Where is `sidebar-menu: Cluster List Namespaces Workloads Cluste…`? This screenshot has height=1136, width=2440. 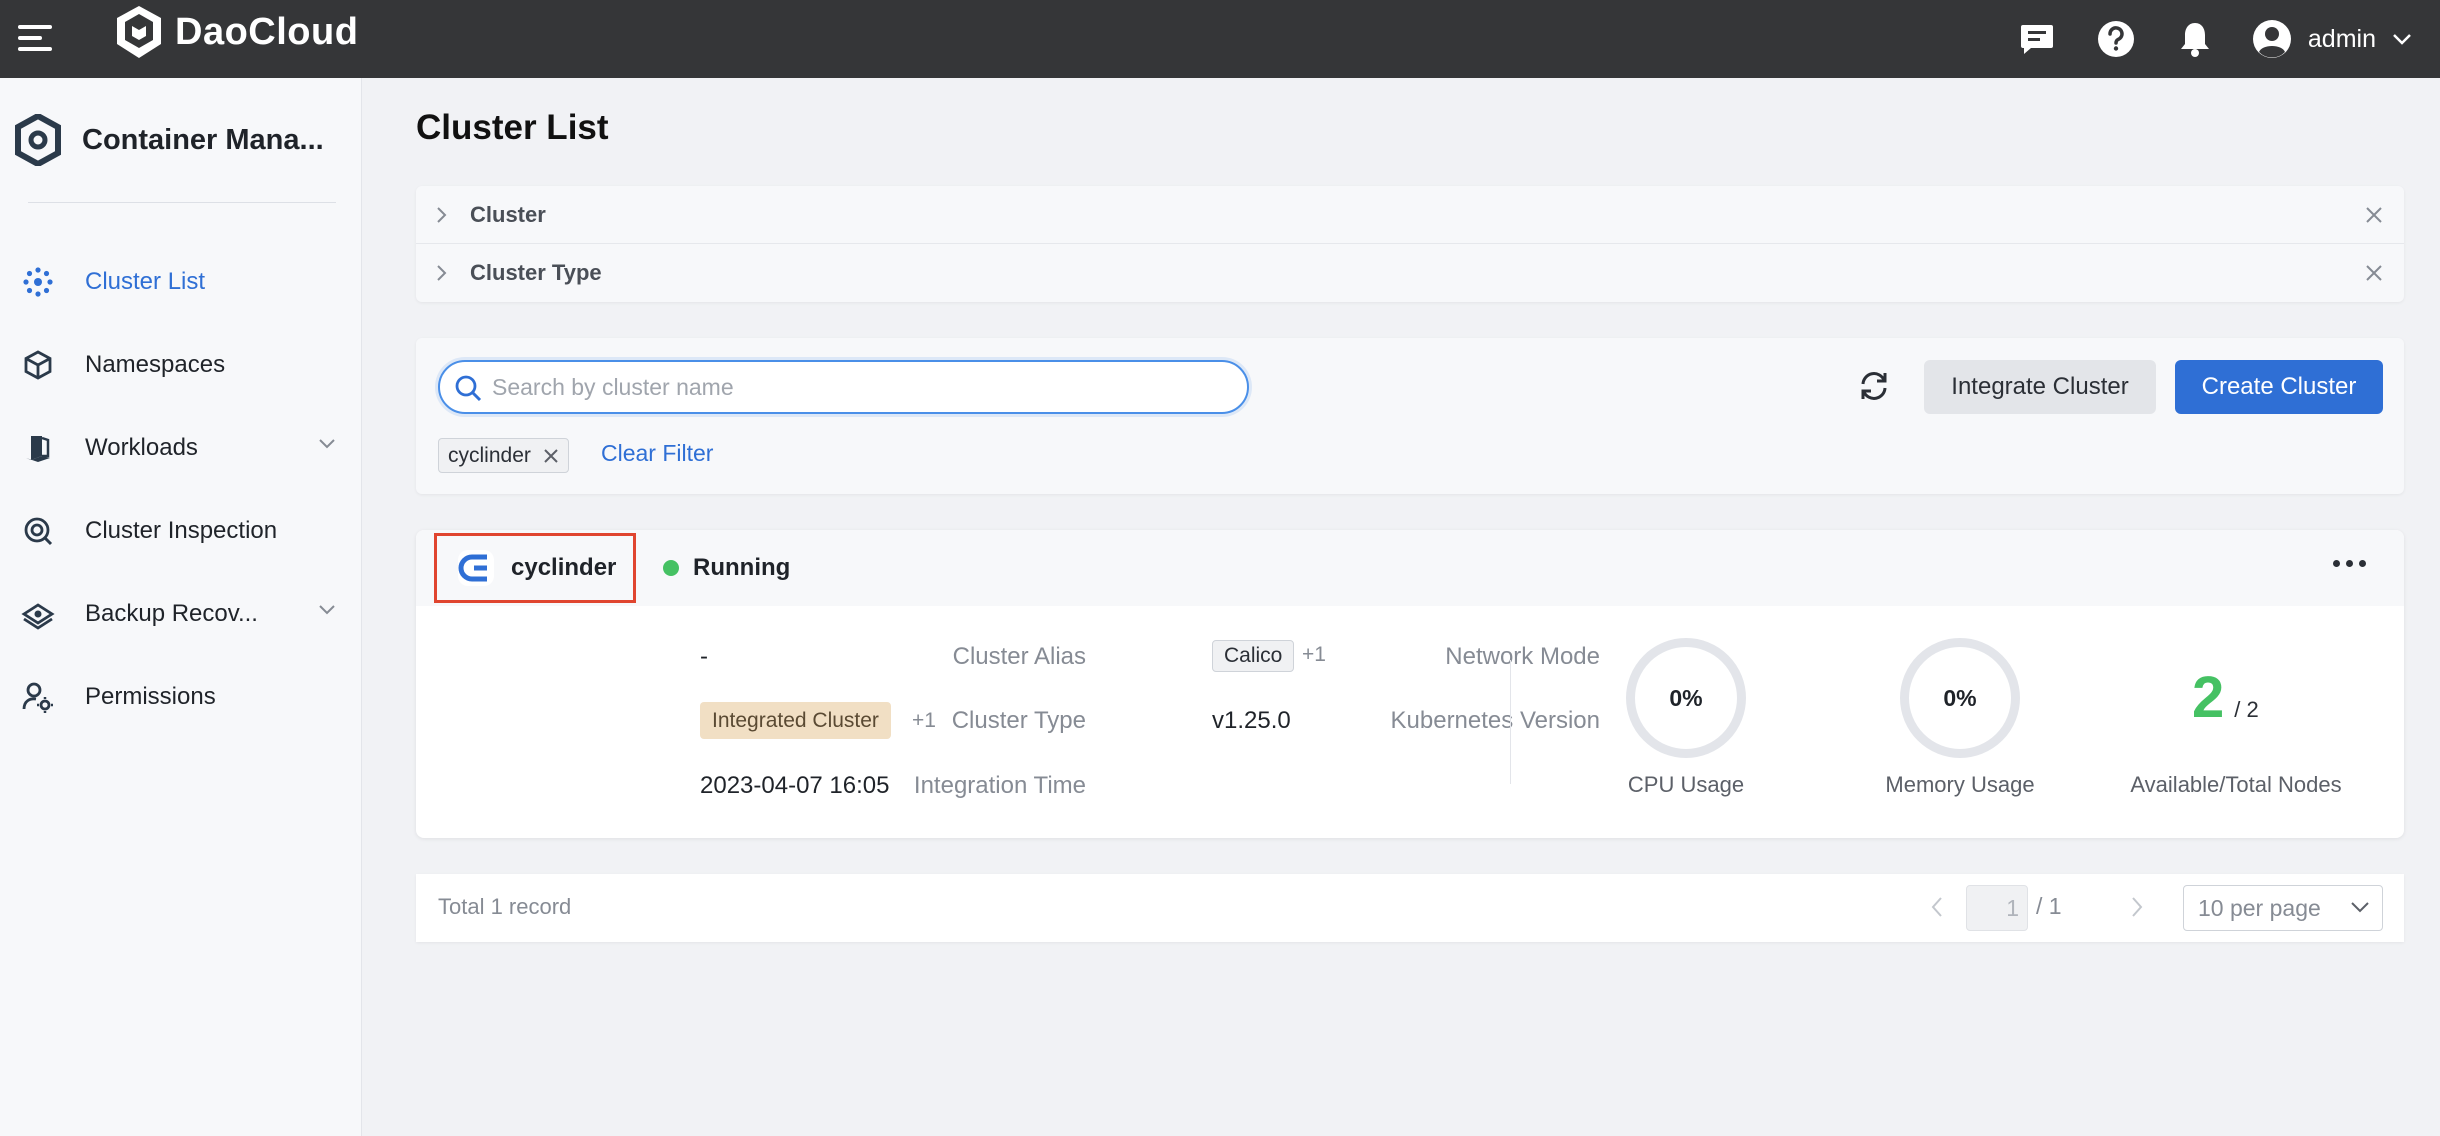 sidebar-menu: Cluster List Namespaces Workloads Cluste… is located at coordinates (181, 489).